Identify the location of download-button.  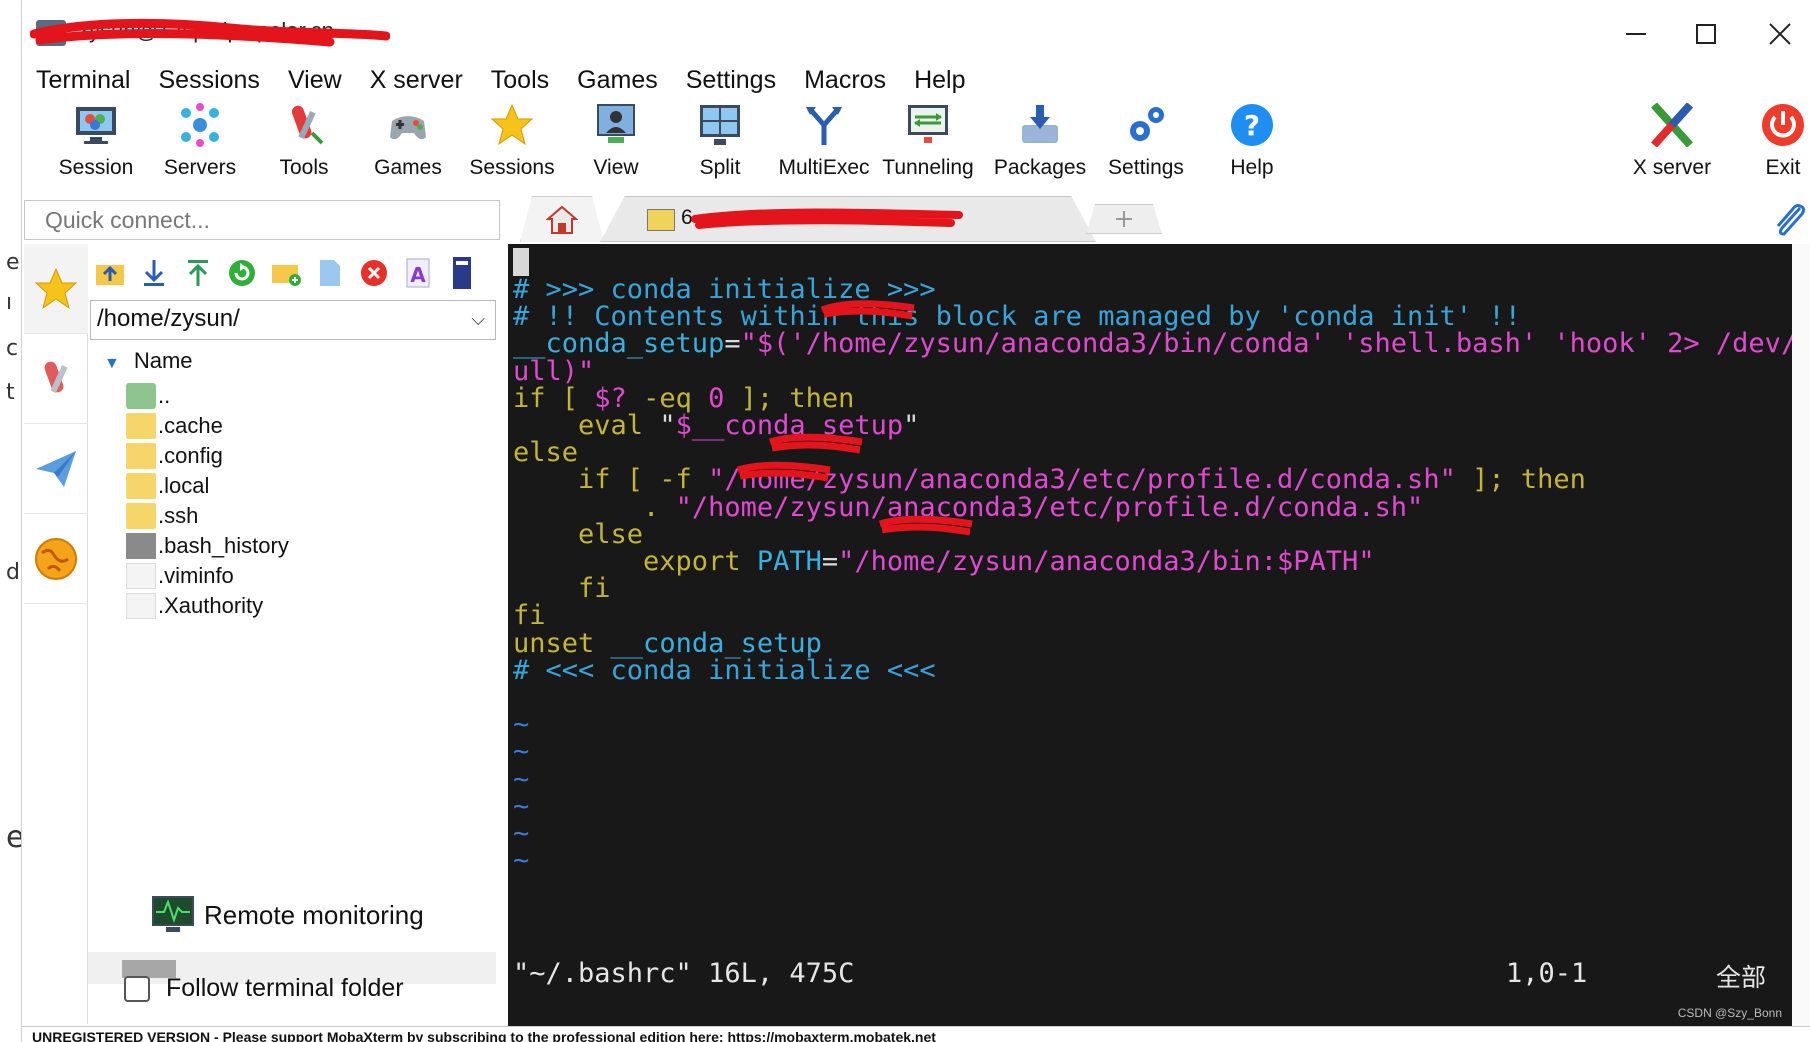
(154, 273).